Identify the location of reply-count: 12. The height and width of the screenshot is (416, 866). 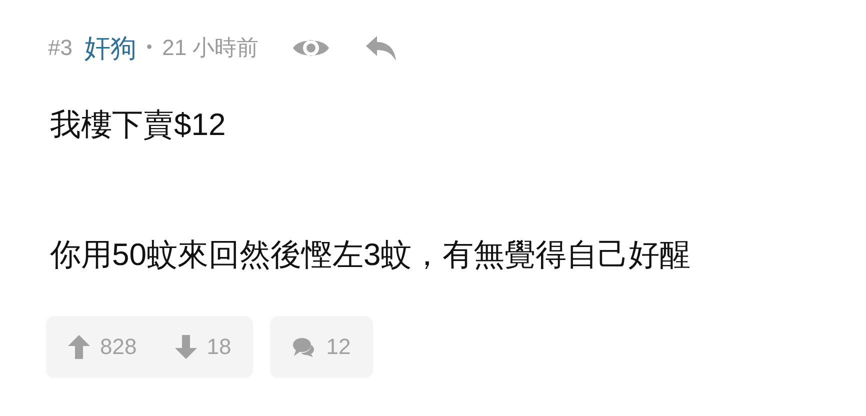
(338, 347).